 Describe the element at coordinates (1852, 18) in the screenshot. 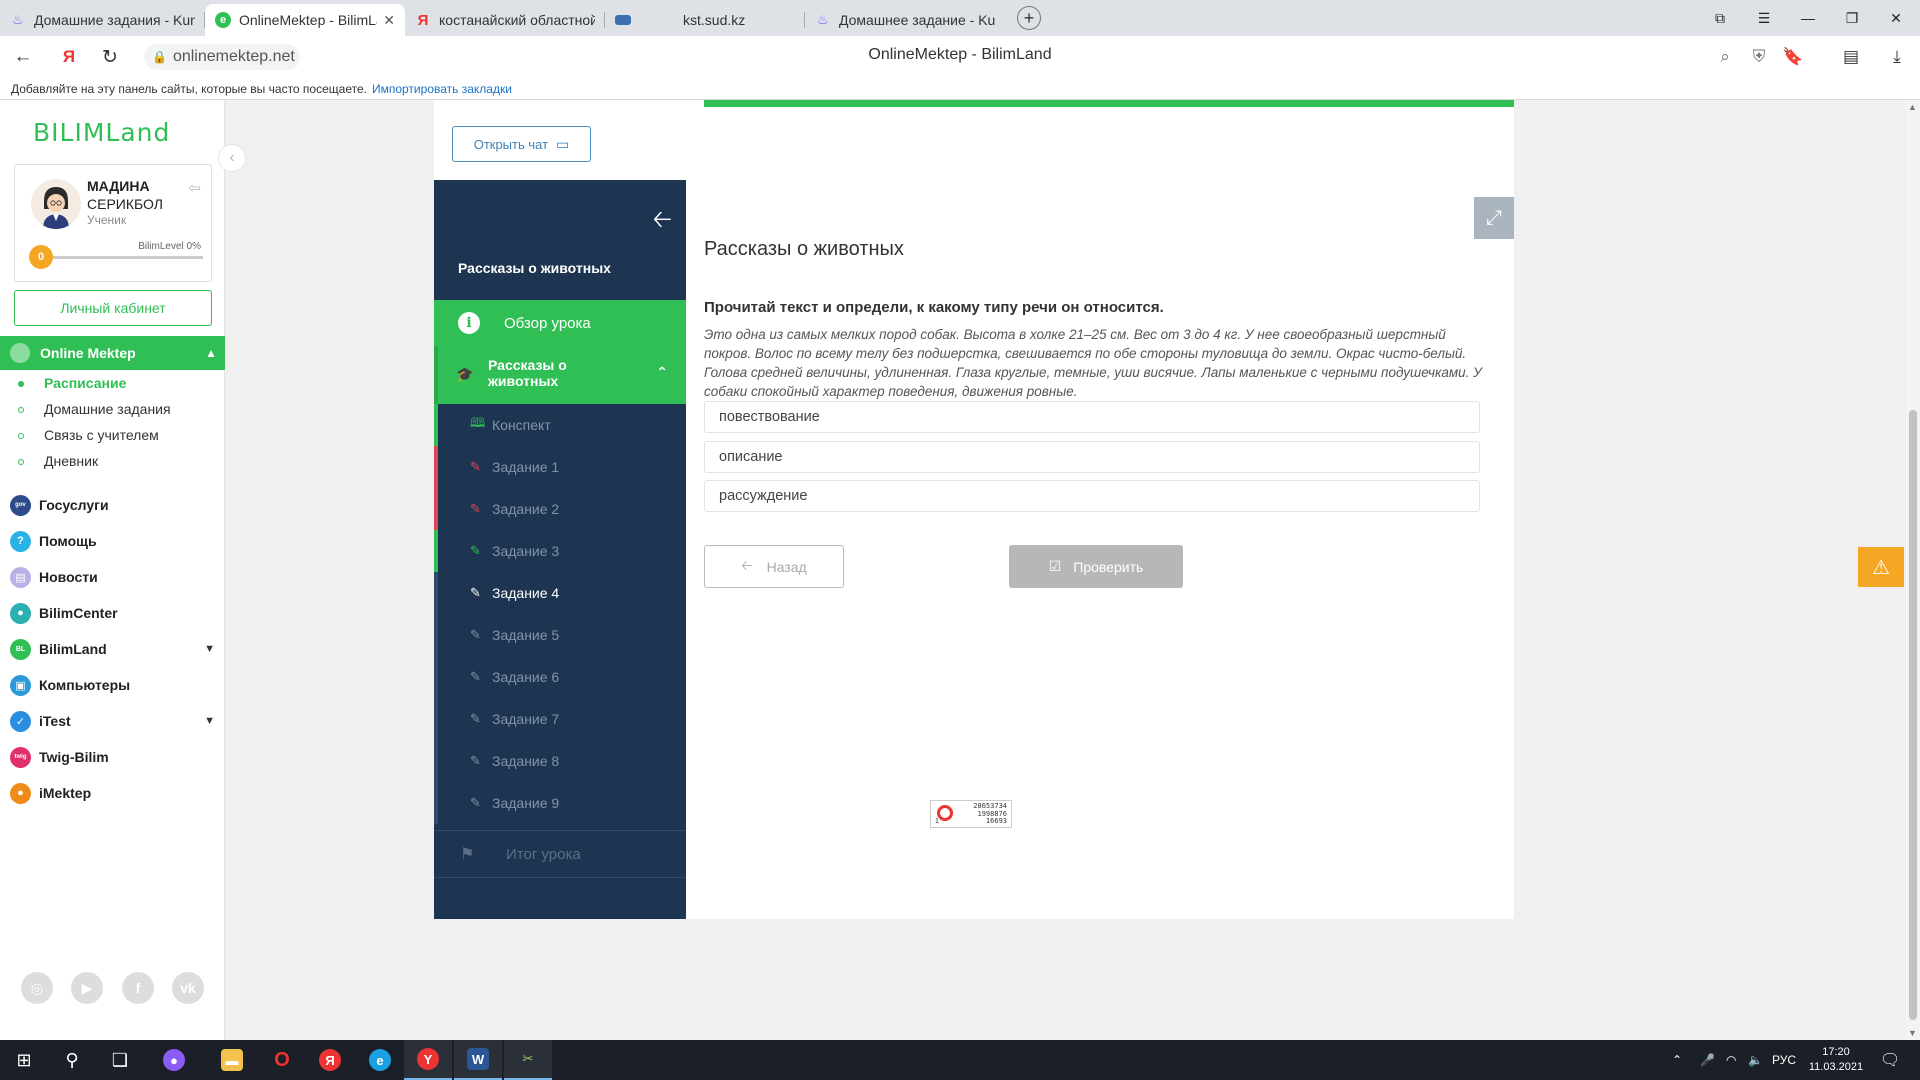

I see `restore-icon: ❐` at that location.